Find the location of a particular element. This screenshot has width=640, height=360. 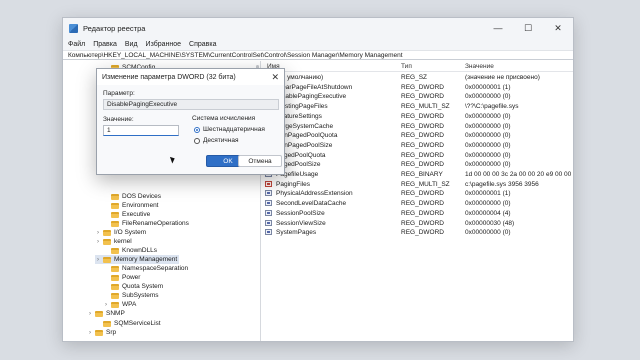

menu-help: Справка is located at coordinates (202, 44).